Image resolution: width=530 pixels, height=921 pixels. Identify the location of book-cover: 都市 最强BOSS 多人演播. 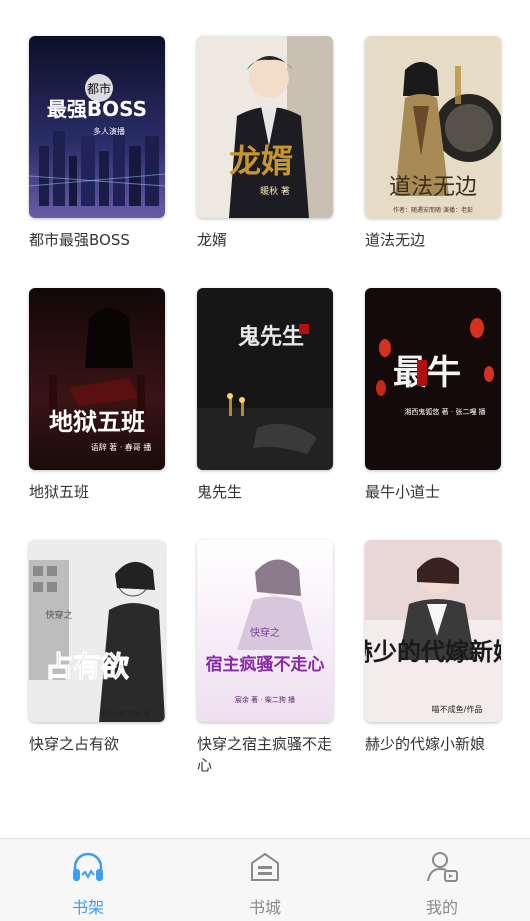
(97, 127).